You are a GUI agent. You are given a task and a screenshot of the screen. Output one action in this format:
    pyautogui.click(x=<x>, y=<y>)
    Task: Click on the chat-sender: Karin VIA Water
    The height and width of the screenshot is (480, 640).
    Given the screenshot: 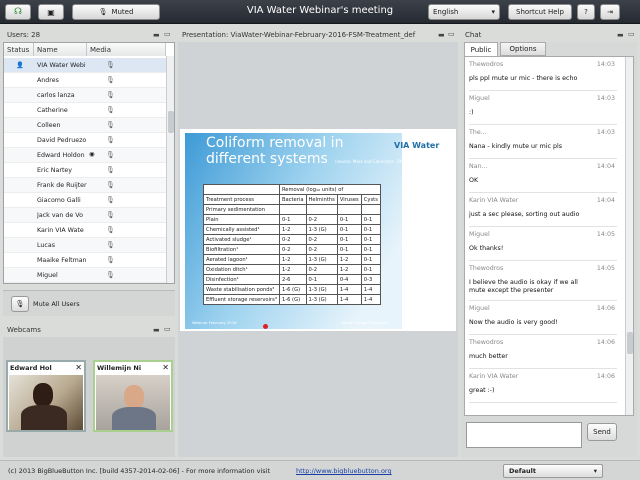 What is the action you would take?
    pyautogui.click(x=494, y=376)
    